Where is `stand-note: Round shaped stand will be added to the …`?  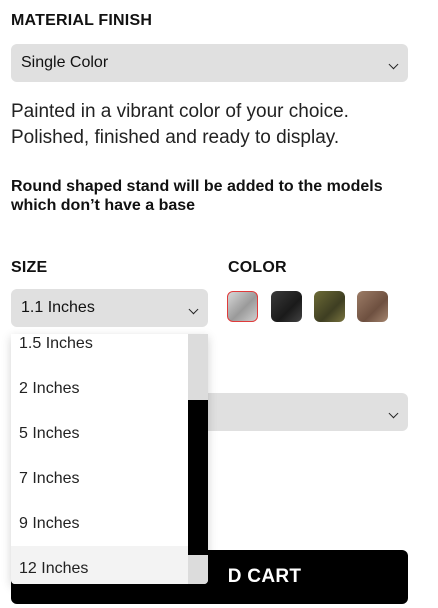 stand-note: Round shaped stand will be added to the … is located at coordinates (197, 196).